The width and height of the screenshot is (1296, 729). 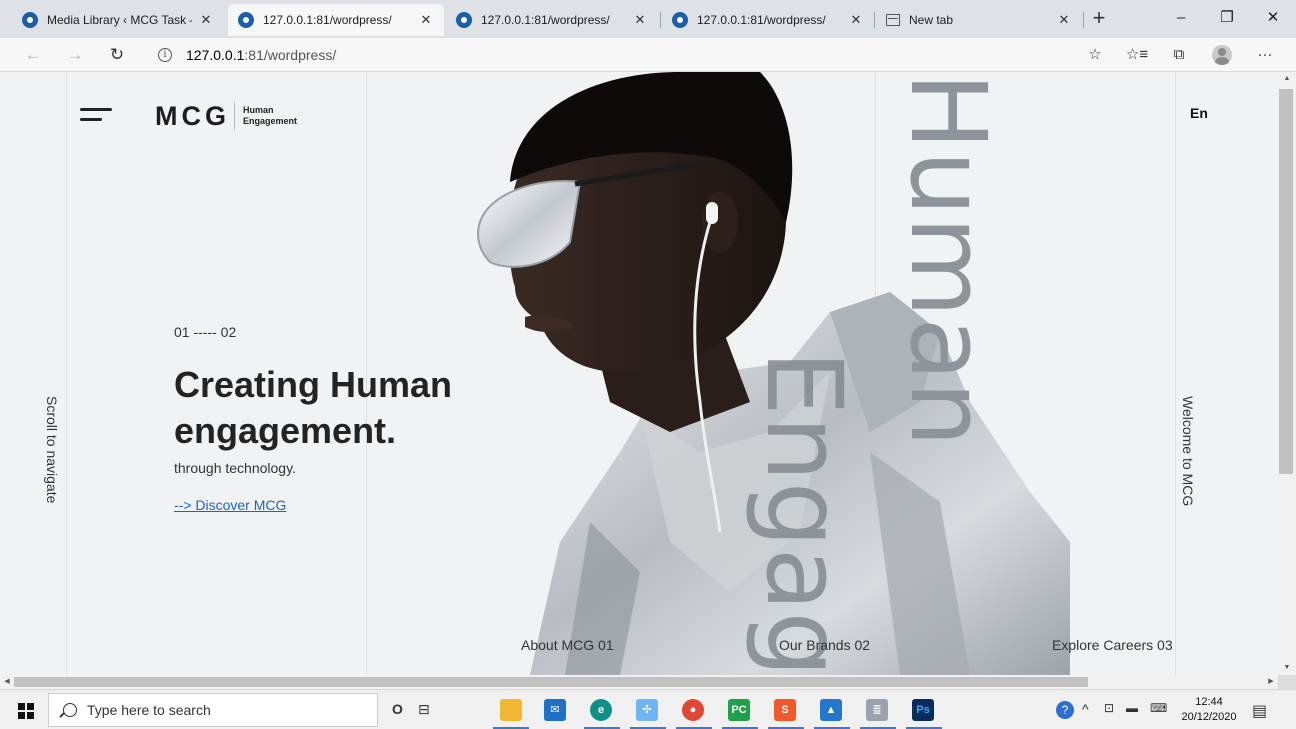 I want to click on scroll-hint-text: Scroll to navigate, so click(x=52, y=450).